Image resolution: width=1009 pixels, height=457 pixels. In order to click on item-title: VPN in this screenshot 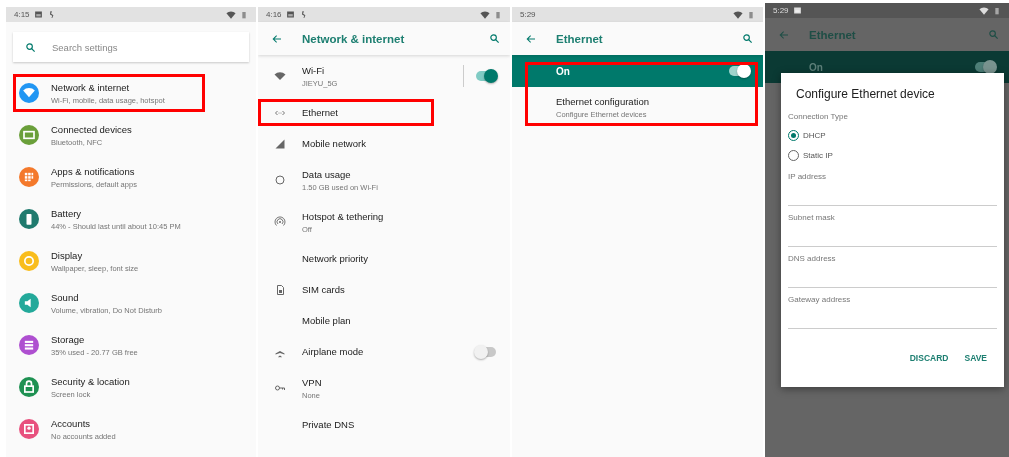, I will do `click(312, 382)`.